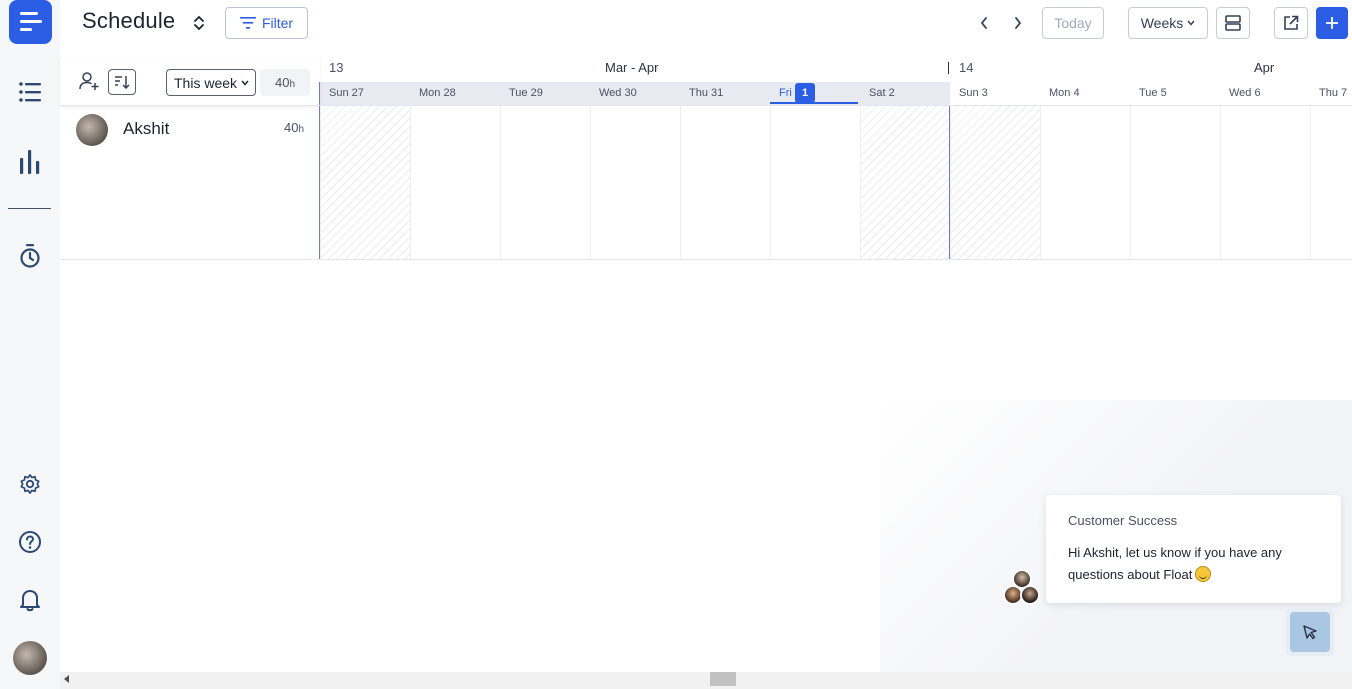 This screenshot has height=689, width=1352. I want to click on gear-icon, so click(30, 484).